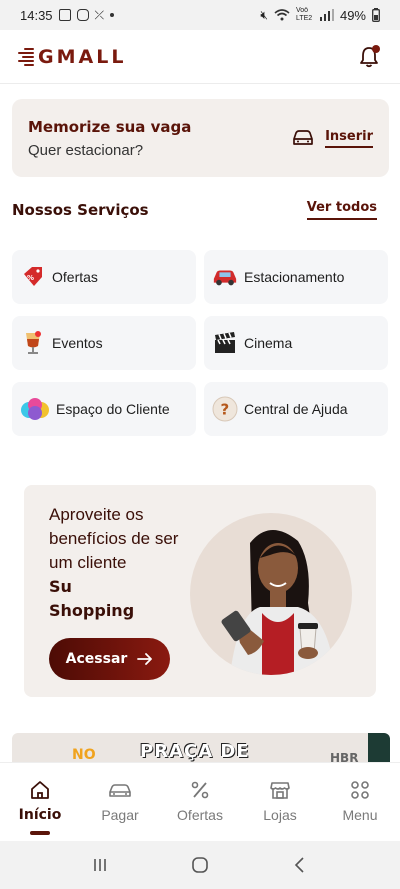 Image resolution: width=400 pixels, height=889 pixels. What do you see at coordinates (82, 15) in the screenshot?
I see `instagram-icon` at bounding box center [82, 15].